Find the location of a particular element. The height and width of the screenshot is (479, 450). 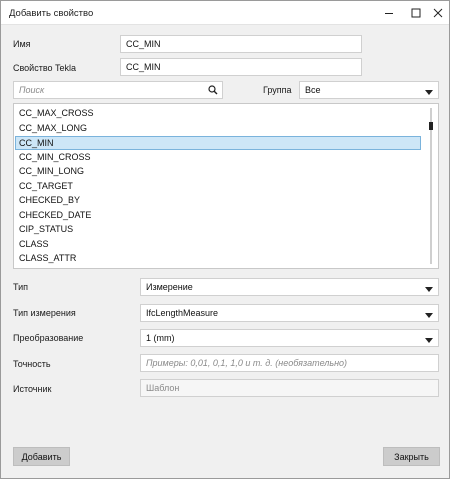

group-value: Все is located at coordinates (313, 90).